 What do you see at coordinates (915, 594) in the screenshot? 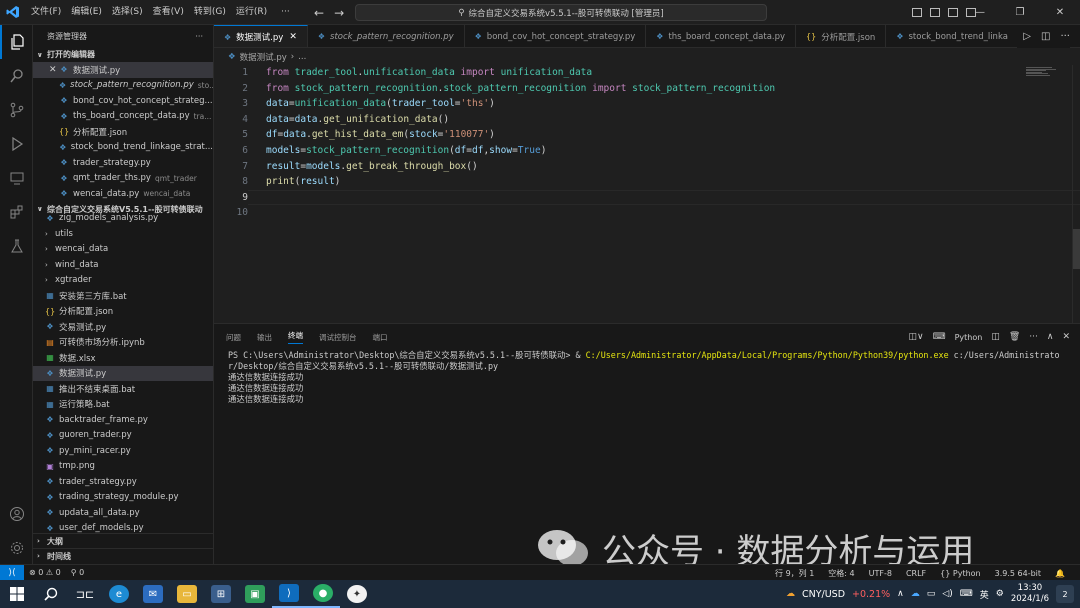
I see `onedrive-icon: ☁` at bounding box center [915, 594].